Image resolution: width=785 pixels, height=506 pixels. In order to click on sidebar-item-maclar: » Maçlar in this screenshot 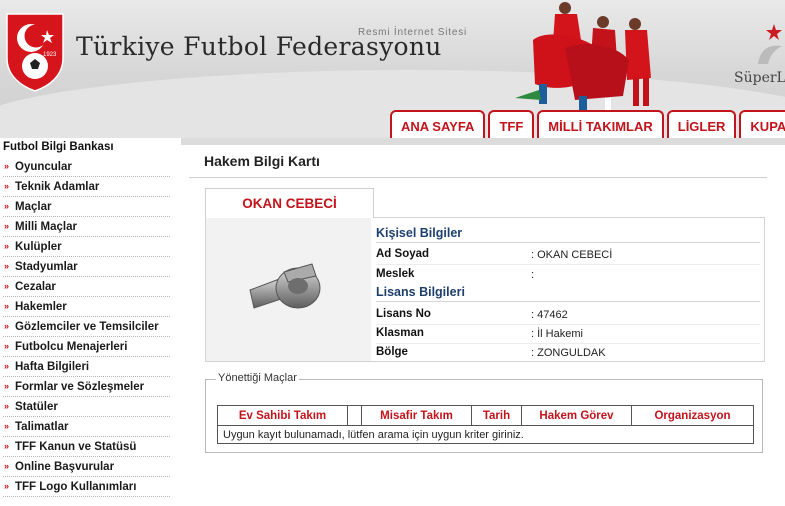, I will do `click(86, 207)`.